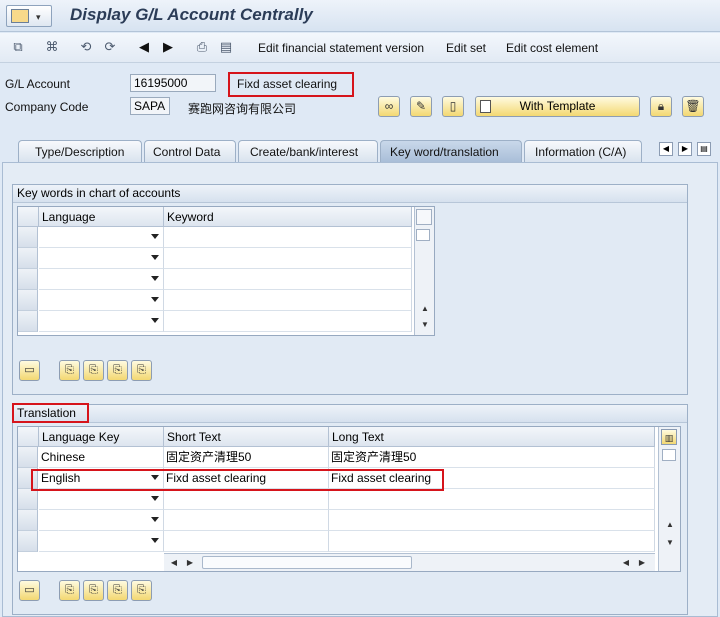 Image resolution: width=720 pixels, height=617 pixels. What do you see at coordinates (80, 151) in the screenshot?
I see `tab-type-description: Type/Description` at bounding box center [80, 151].